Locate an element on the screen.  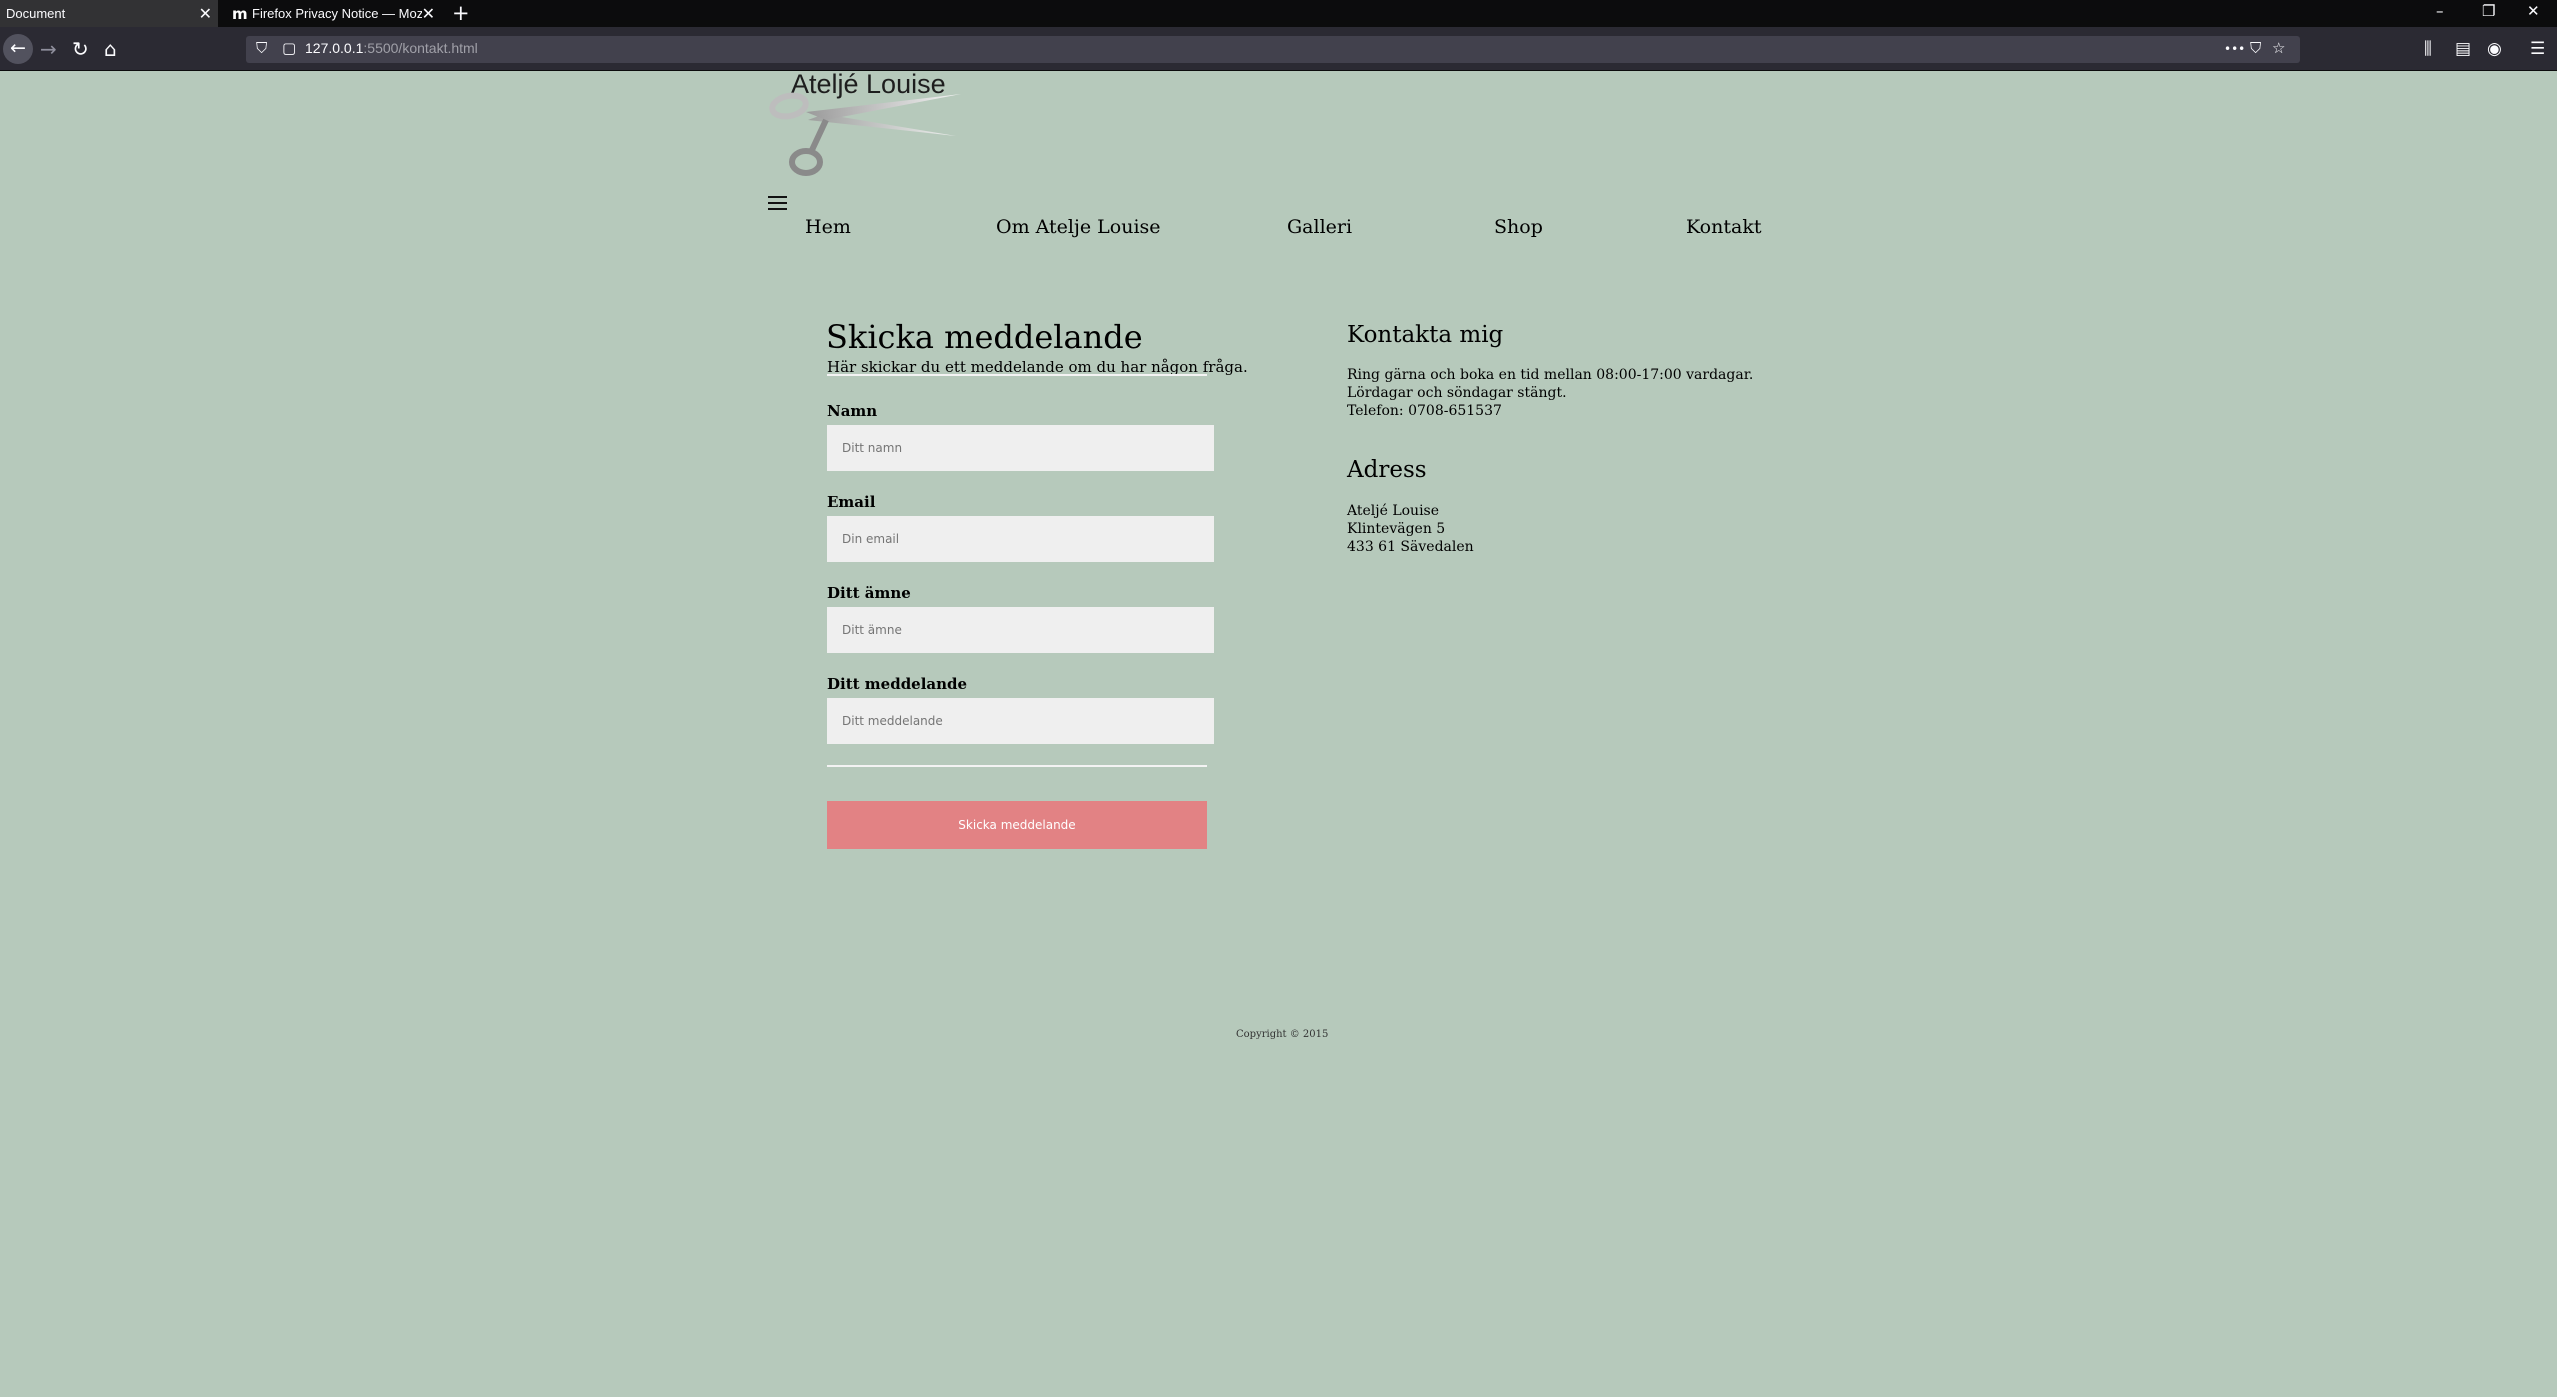
nav-link-om-atelje-louise: Om Atelje Louise is located at coordinates (1078, 227).